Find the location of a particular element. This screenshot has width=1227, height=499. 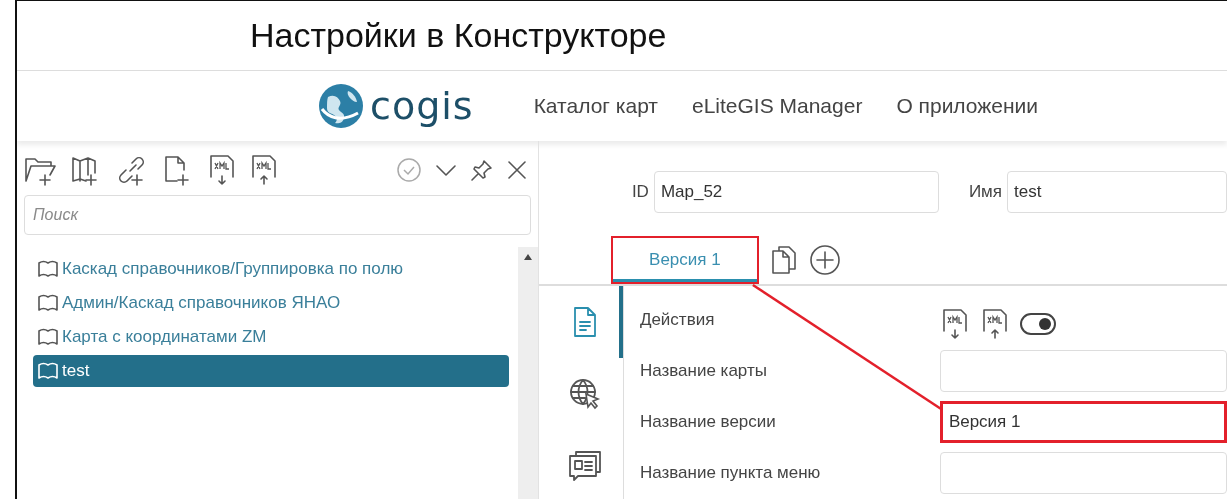

text-field: Map_52 is located at coordinates (796, 191).